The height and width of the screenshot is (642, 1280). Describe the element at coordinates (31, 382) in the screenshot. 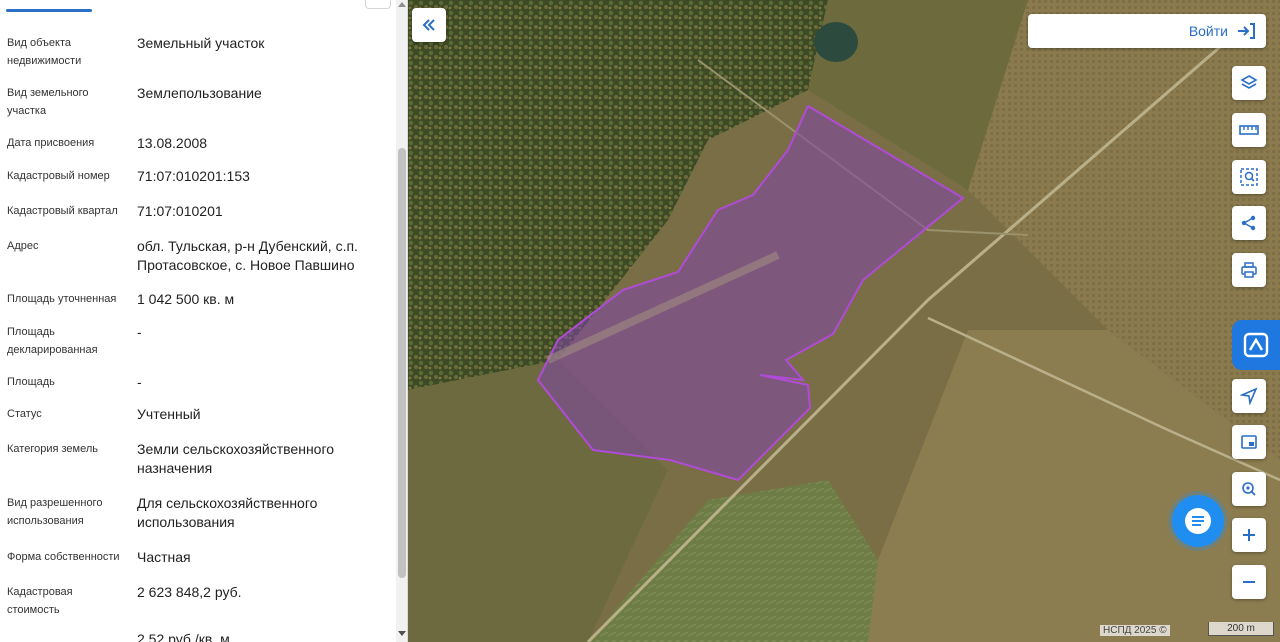

I see `attribute-label: Площадь` at that location.